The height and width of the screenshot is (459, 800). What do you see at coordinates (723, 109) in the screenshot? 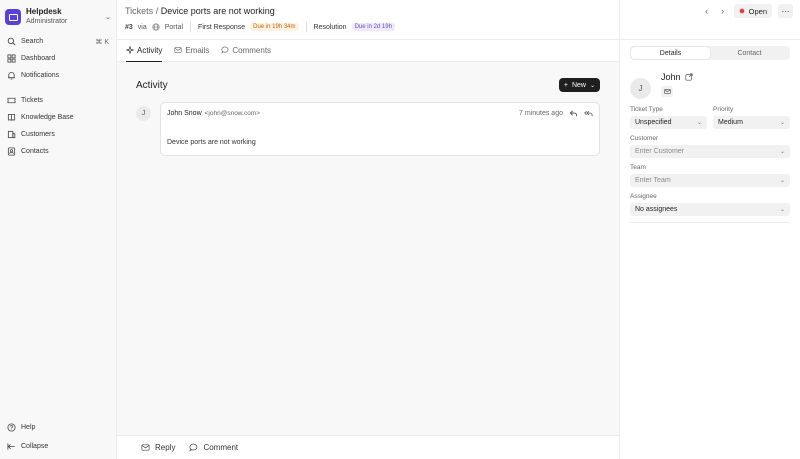
I see `priority-label: Priority` at bounding box center [723, 109].